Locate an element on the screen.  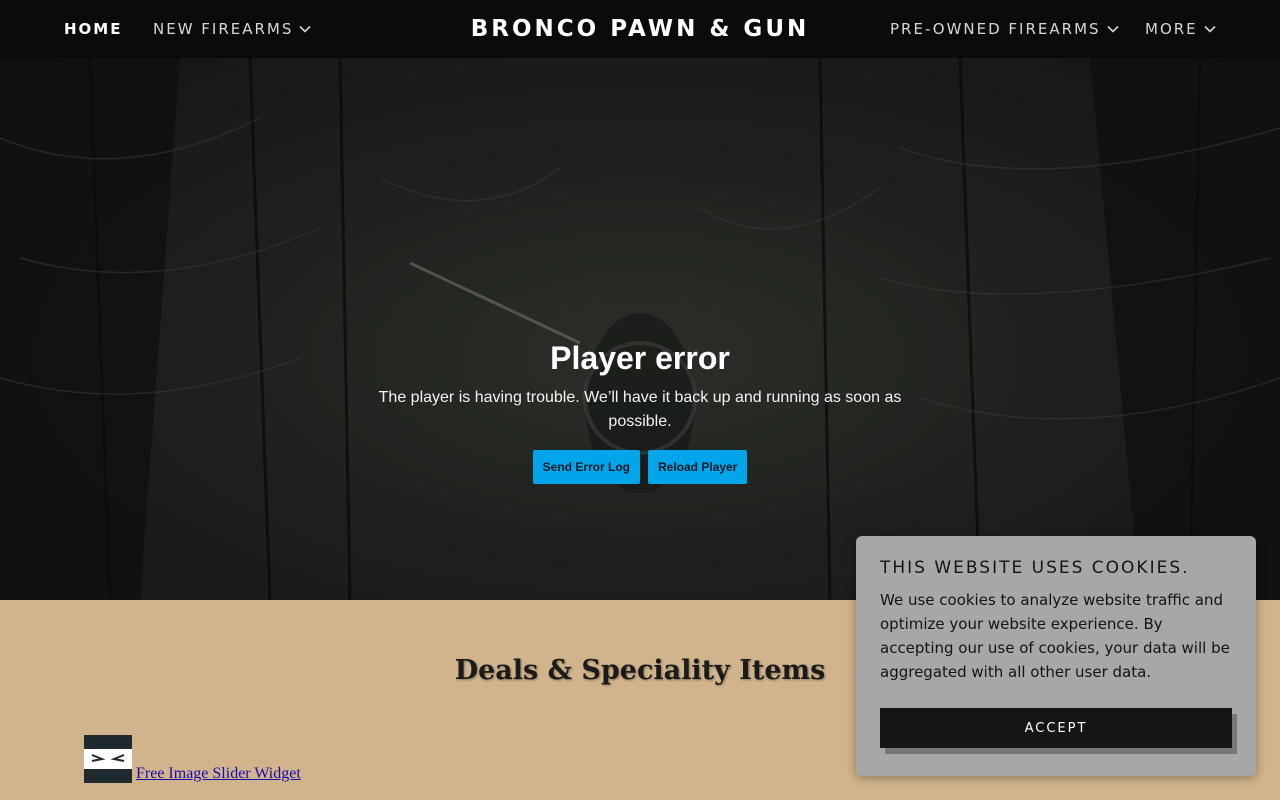
nav-pre-owned-firearms-label: PRE-OWNED FIREARMS is located at coordinates (995, 29).